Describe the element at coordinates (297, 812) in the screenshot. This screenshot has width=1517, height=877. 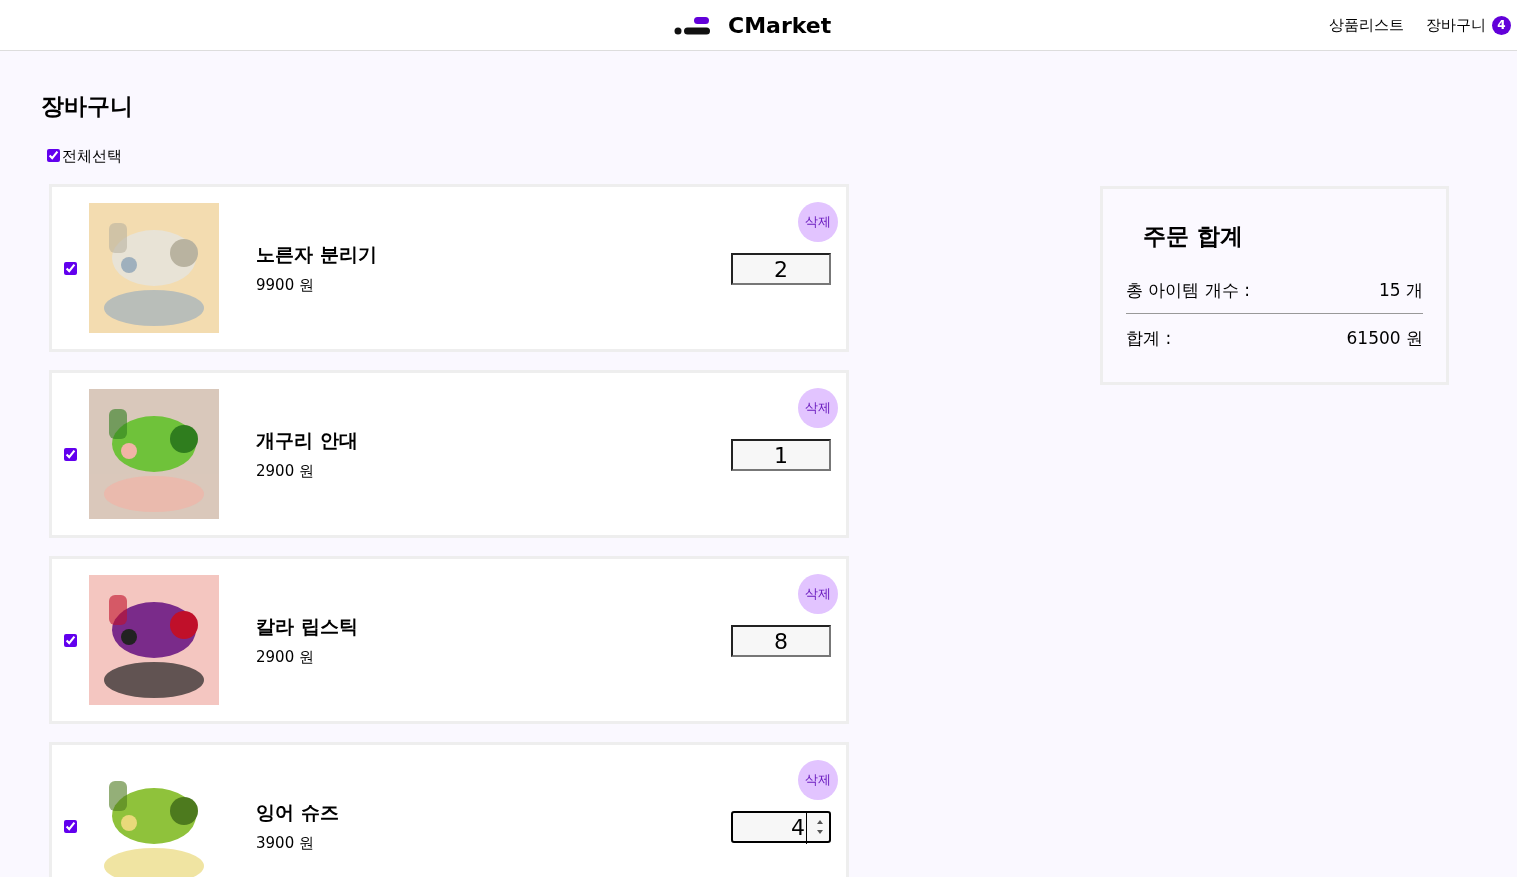
I see `product-name: 잉어 슈즈` at that location.